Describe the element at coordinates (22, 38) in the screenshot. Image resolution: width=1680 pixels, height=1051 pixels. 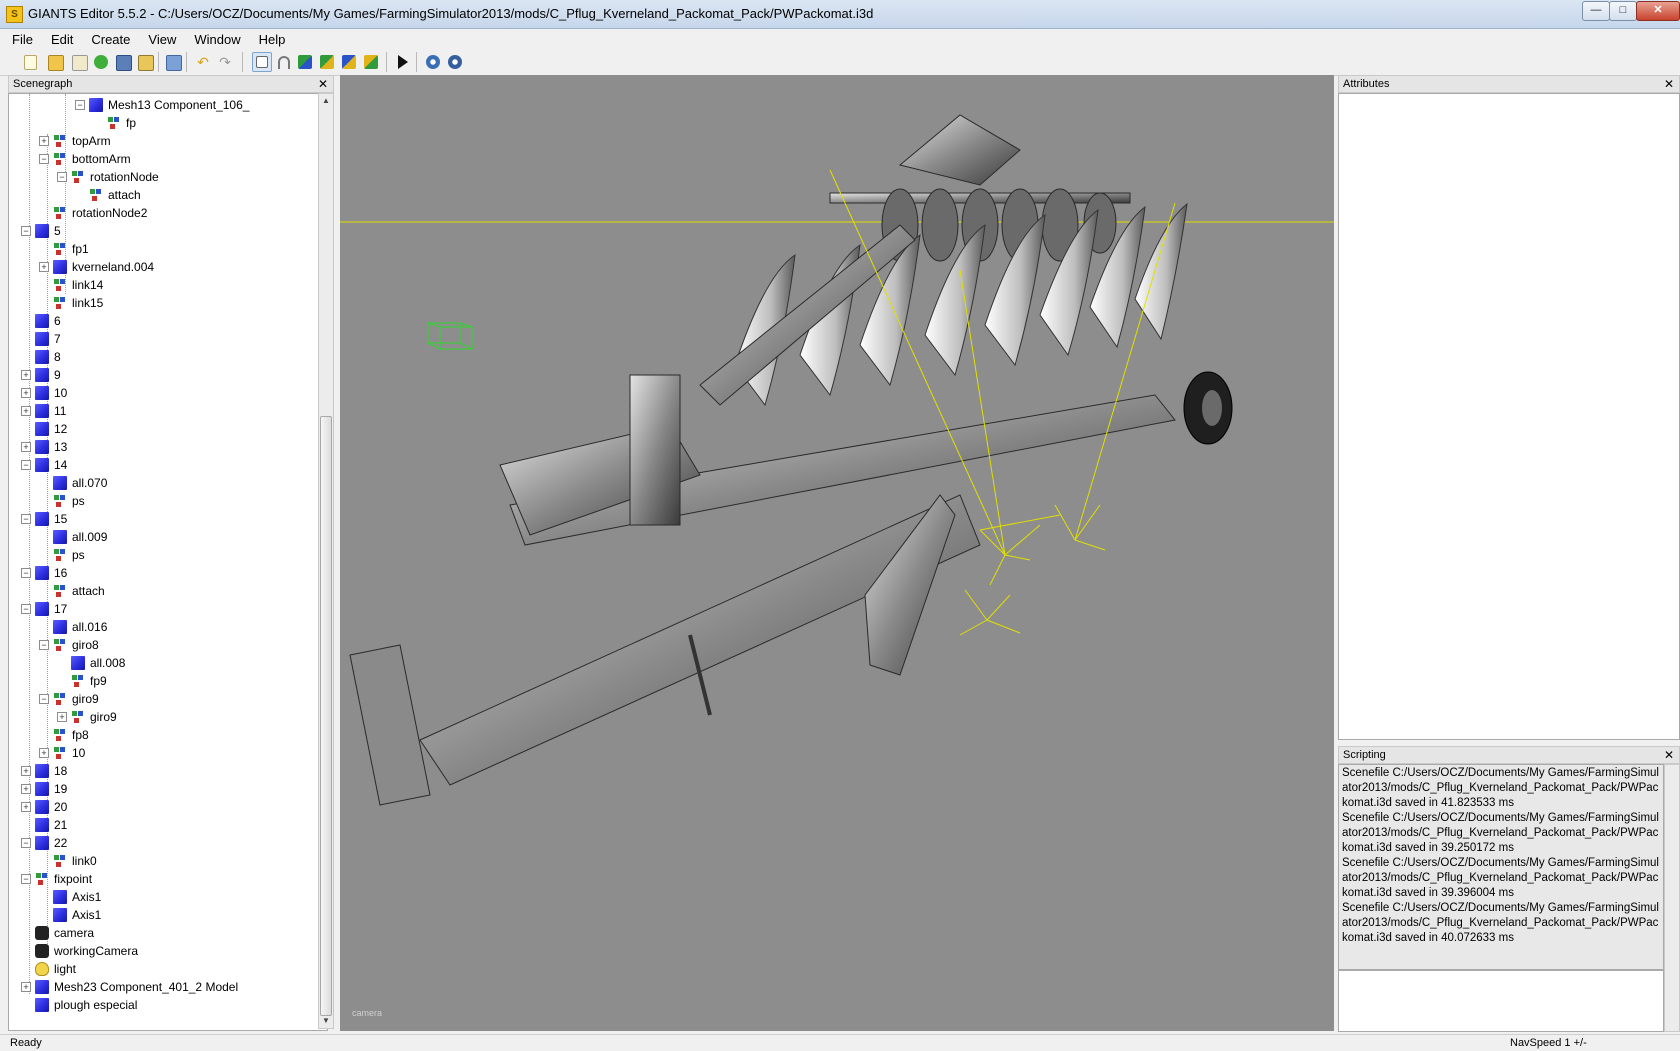
I see `menu-file: File` at that location.